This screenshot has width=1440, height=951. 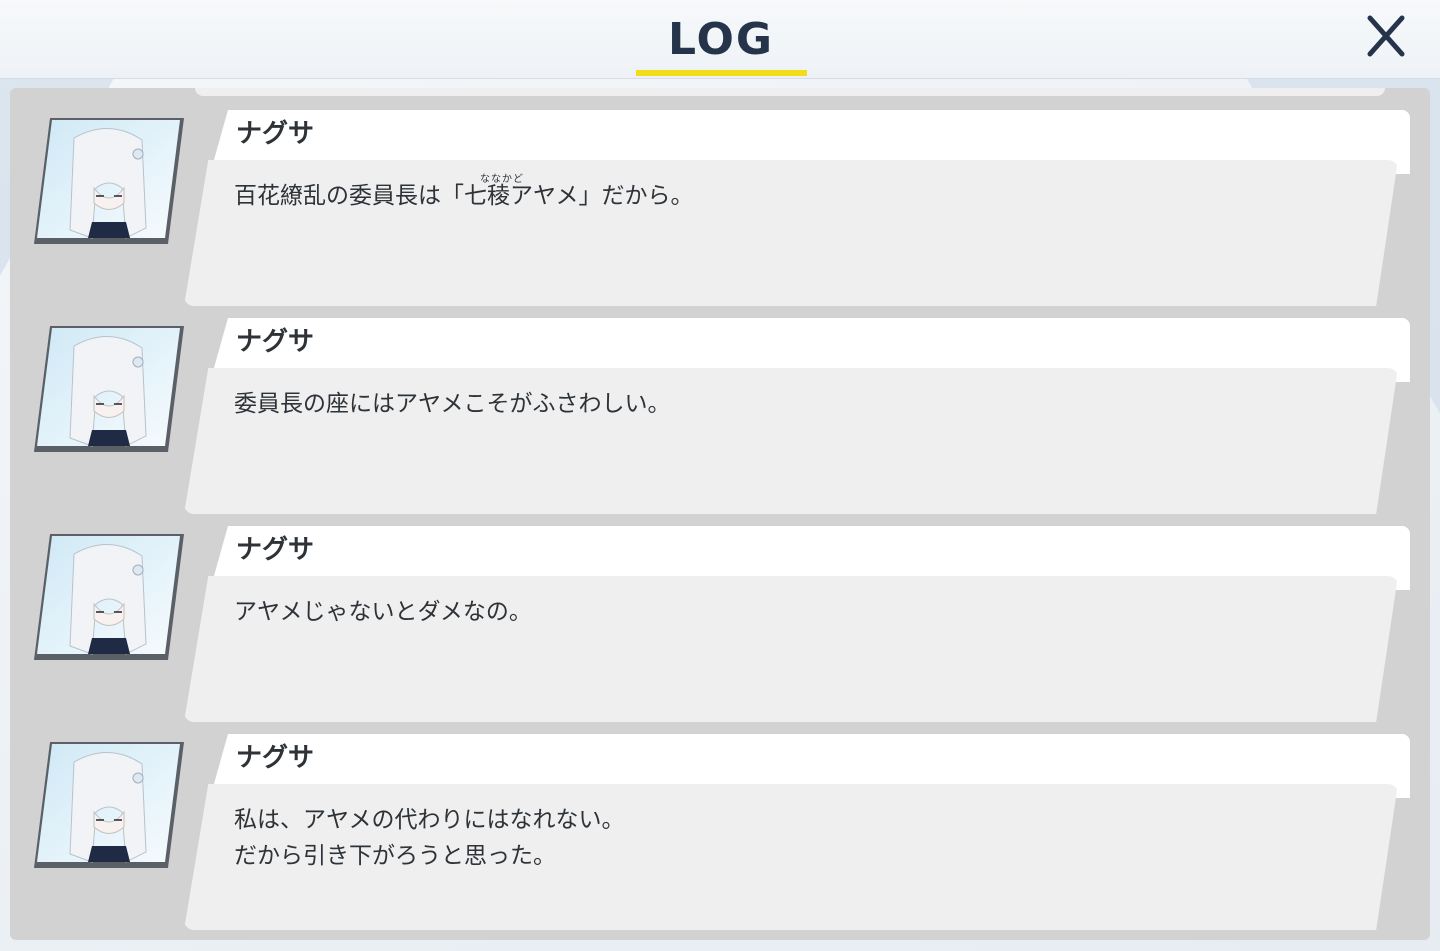 I want to click on message-text: 私は、アヤメの代わりにはなれない。 だから引き下がろうと思った。, so click(x=429, y=838).